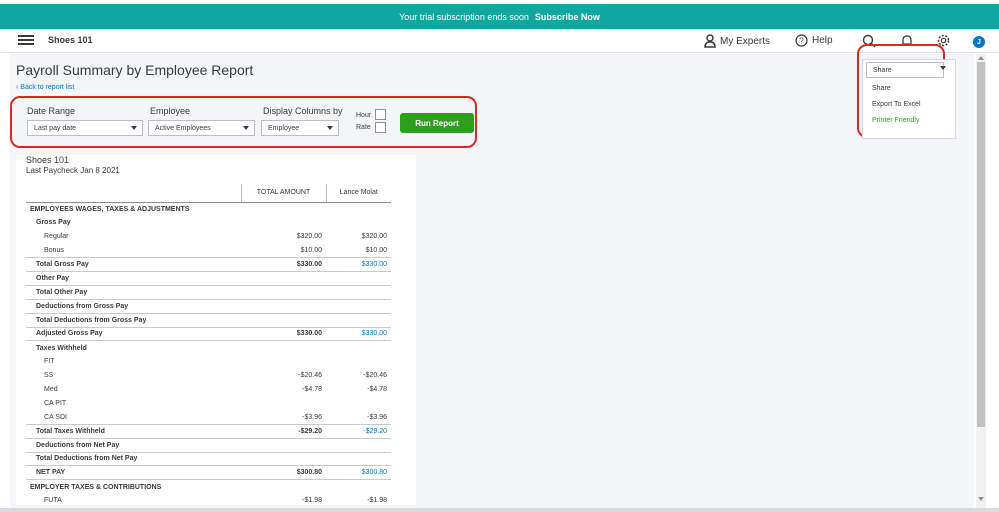 The width and height of the screenshot is (999, 512). What do you see at coordinates (380, 114) in the screenshot?
I see `hour-checkbox` at bounding box center [380, 114].